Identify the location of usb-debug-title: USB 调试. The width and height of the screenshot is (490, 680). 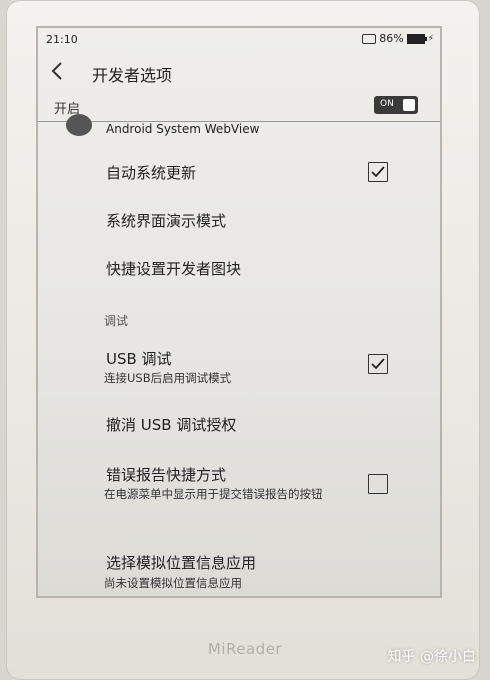
(139, 359).